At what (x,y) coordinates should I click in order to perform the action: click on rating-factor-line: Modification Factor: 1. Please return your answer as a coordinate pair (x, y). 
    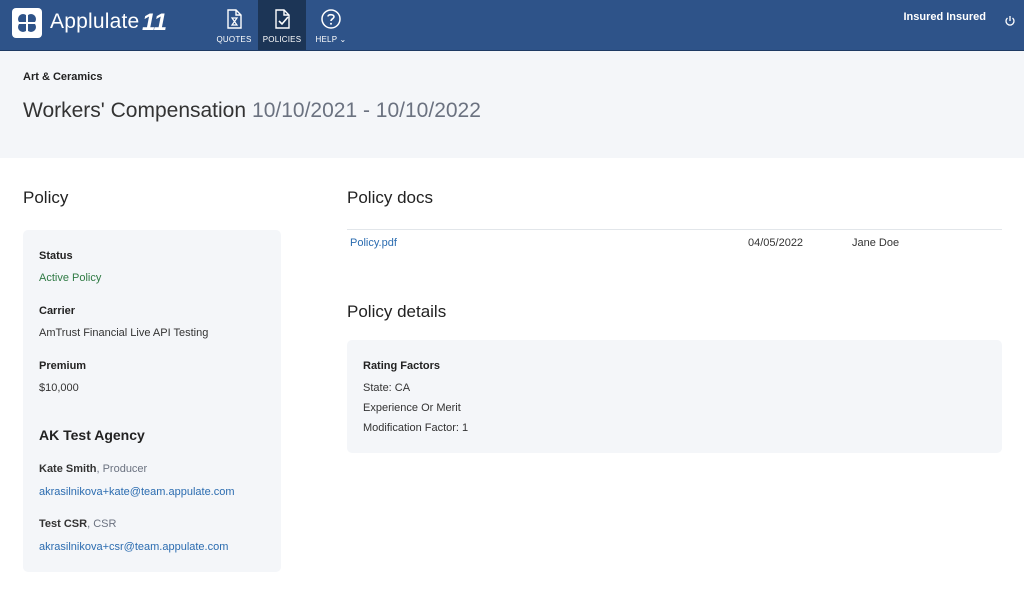
    Looking at the image, I should click on (416, 428).